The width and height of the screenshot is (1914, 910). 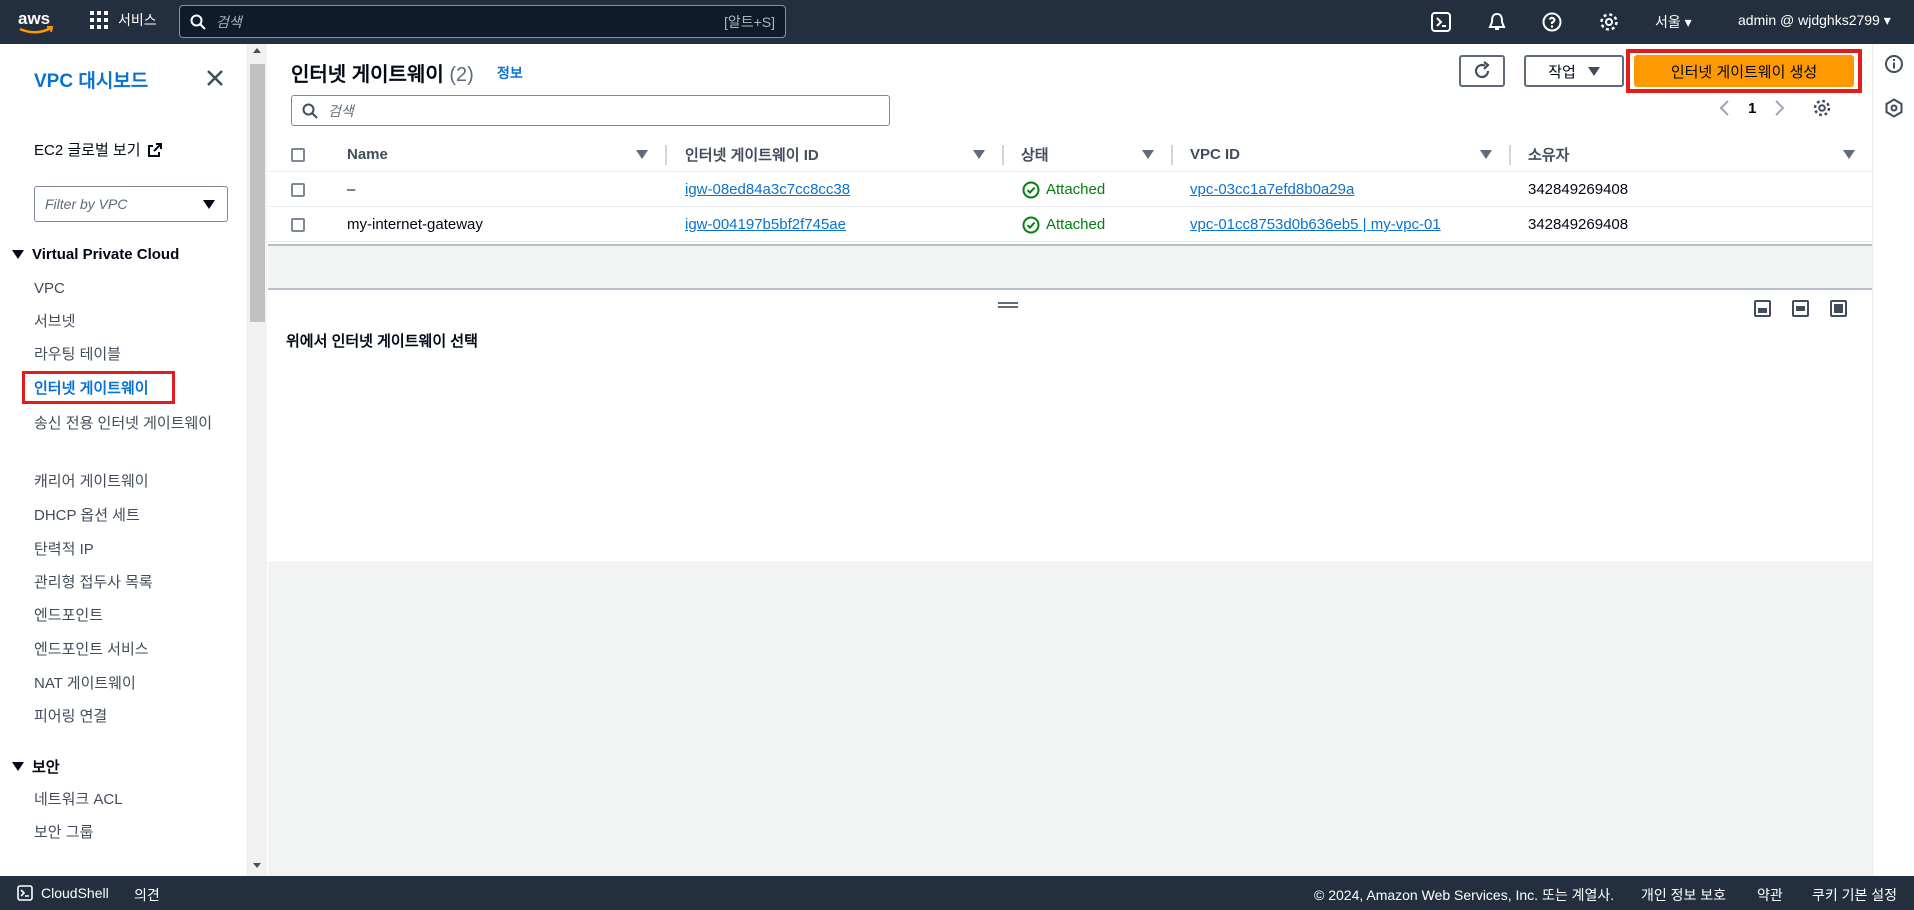 What do you see at coordinates (1838, 308) in the screenshot?
I see `panel-full-icon` at bounding box center [1838, 308].